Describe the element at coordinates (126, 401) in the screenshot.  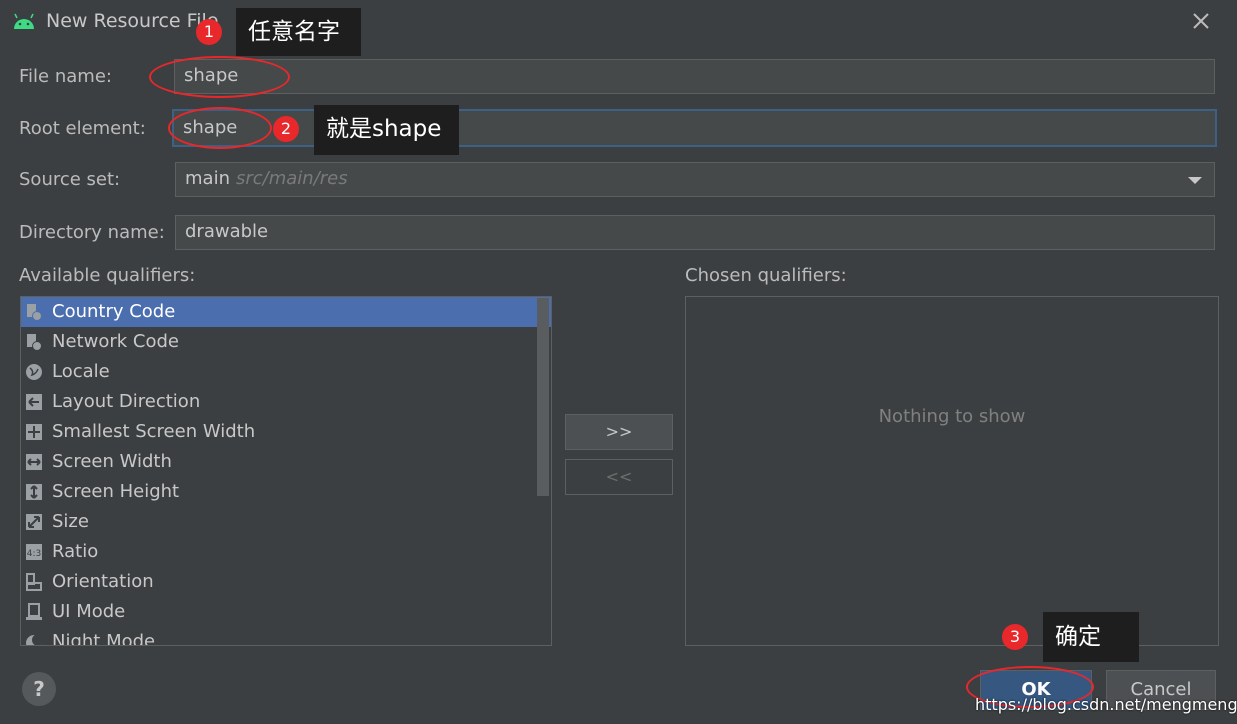
I see `list-item-label: Layout Direction` at that location.